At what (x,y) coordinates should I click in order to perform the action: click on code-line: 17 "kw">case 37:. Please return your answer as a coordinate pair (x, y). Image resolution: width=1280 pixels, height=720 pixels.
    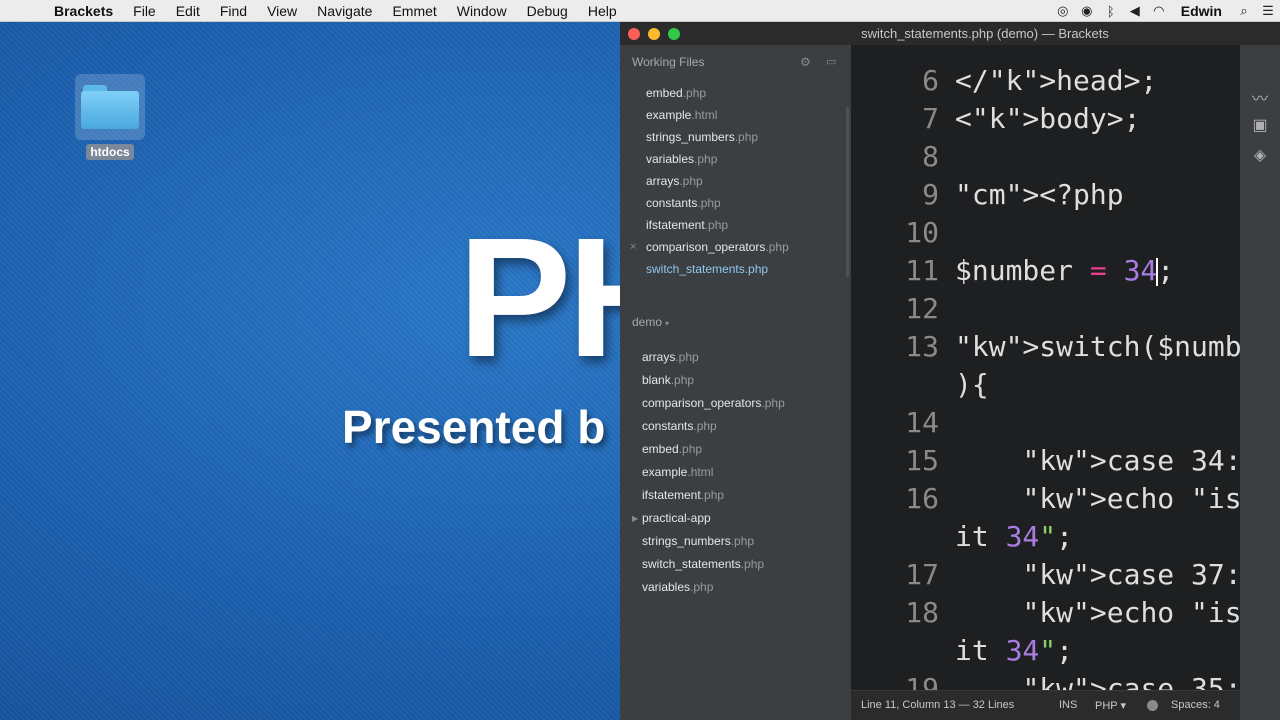
    Looking at the image, I should click on (1045, 575).